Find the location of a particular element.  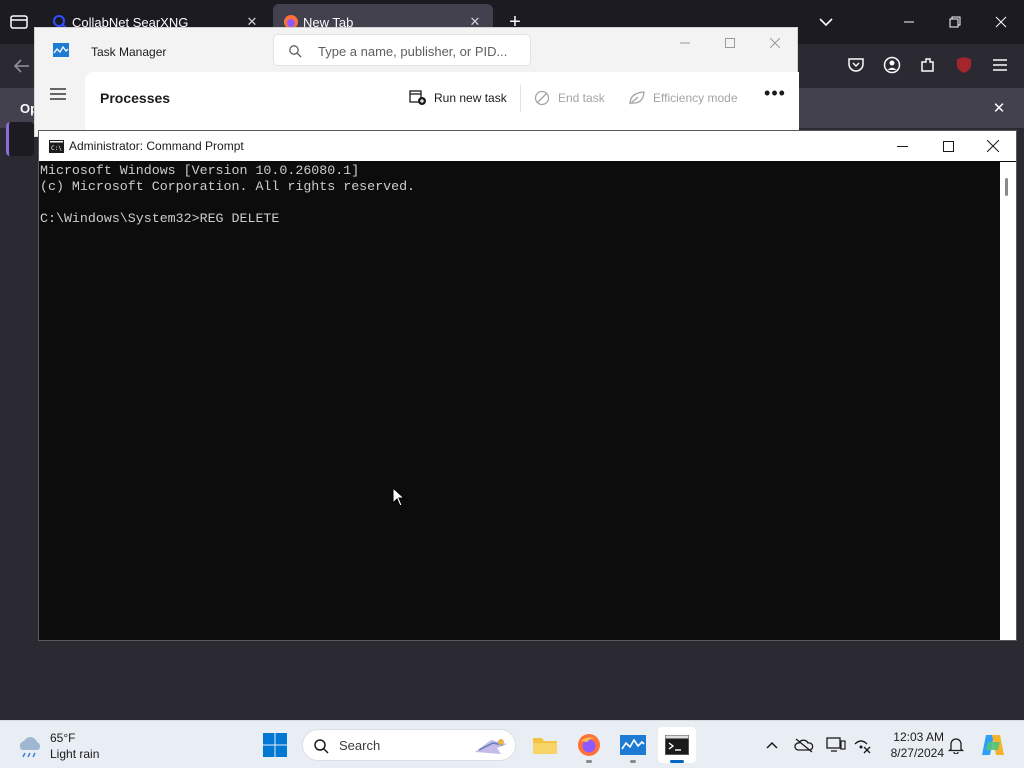

system-clock: 12:03 AM 8/27/2024 is located at coordinates (913, 745).